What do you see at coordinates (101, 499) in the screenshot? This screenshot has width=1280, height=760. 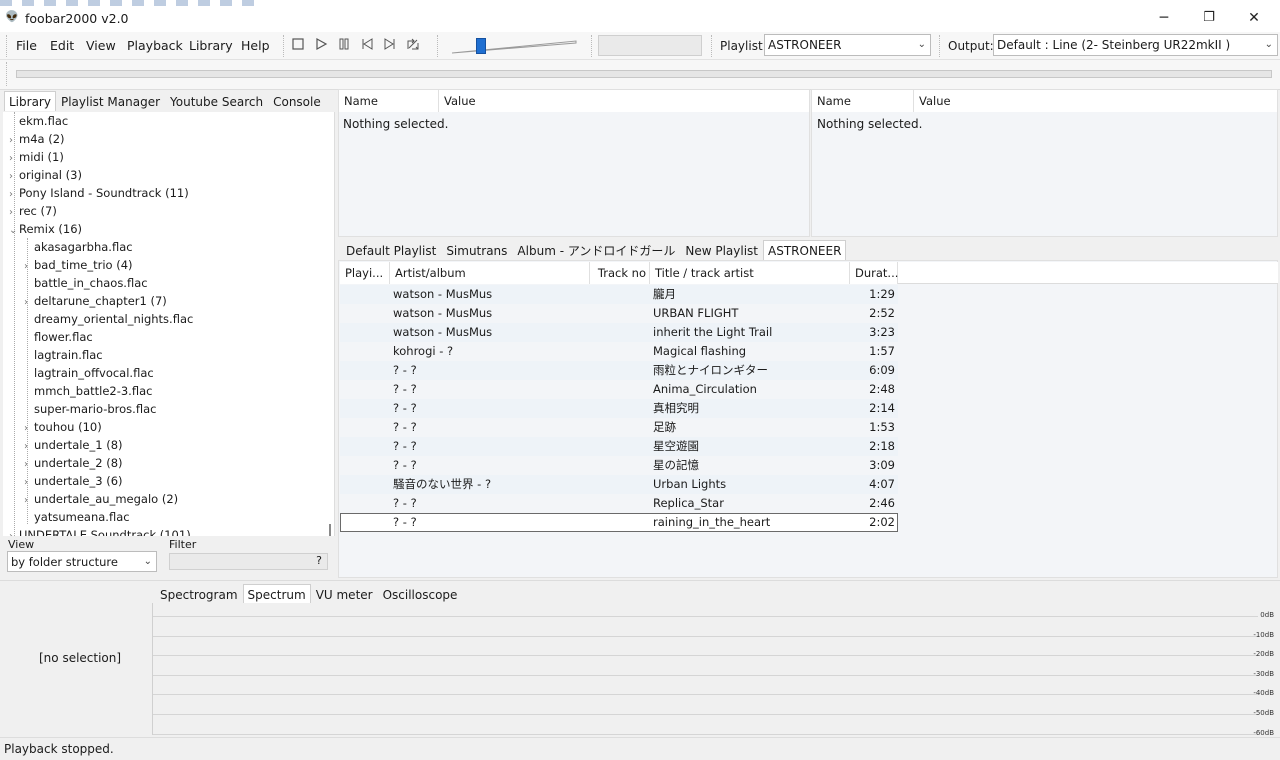 I see `tree-item: › undertale_au_megalo (2)` at bounding box center [101, 499].